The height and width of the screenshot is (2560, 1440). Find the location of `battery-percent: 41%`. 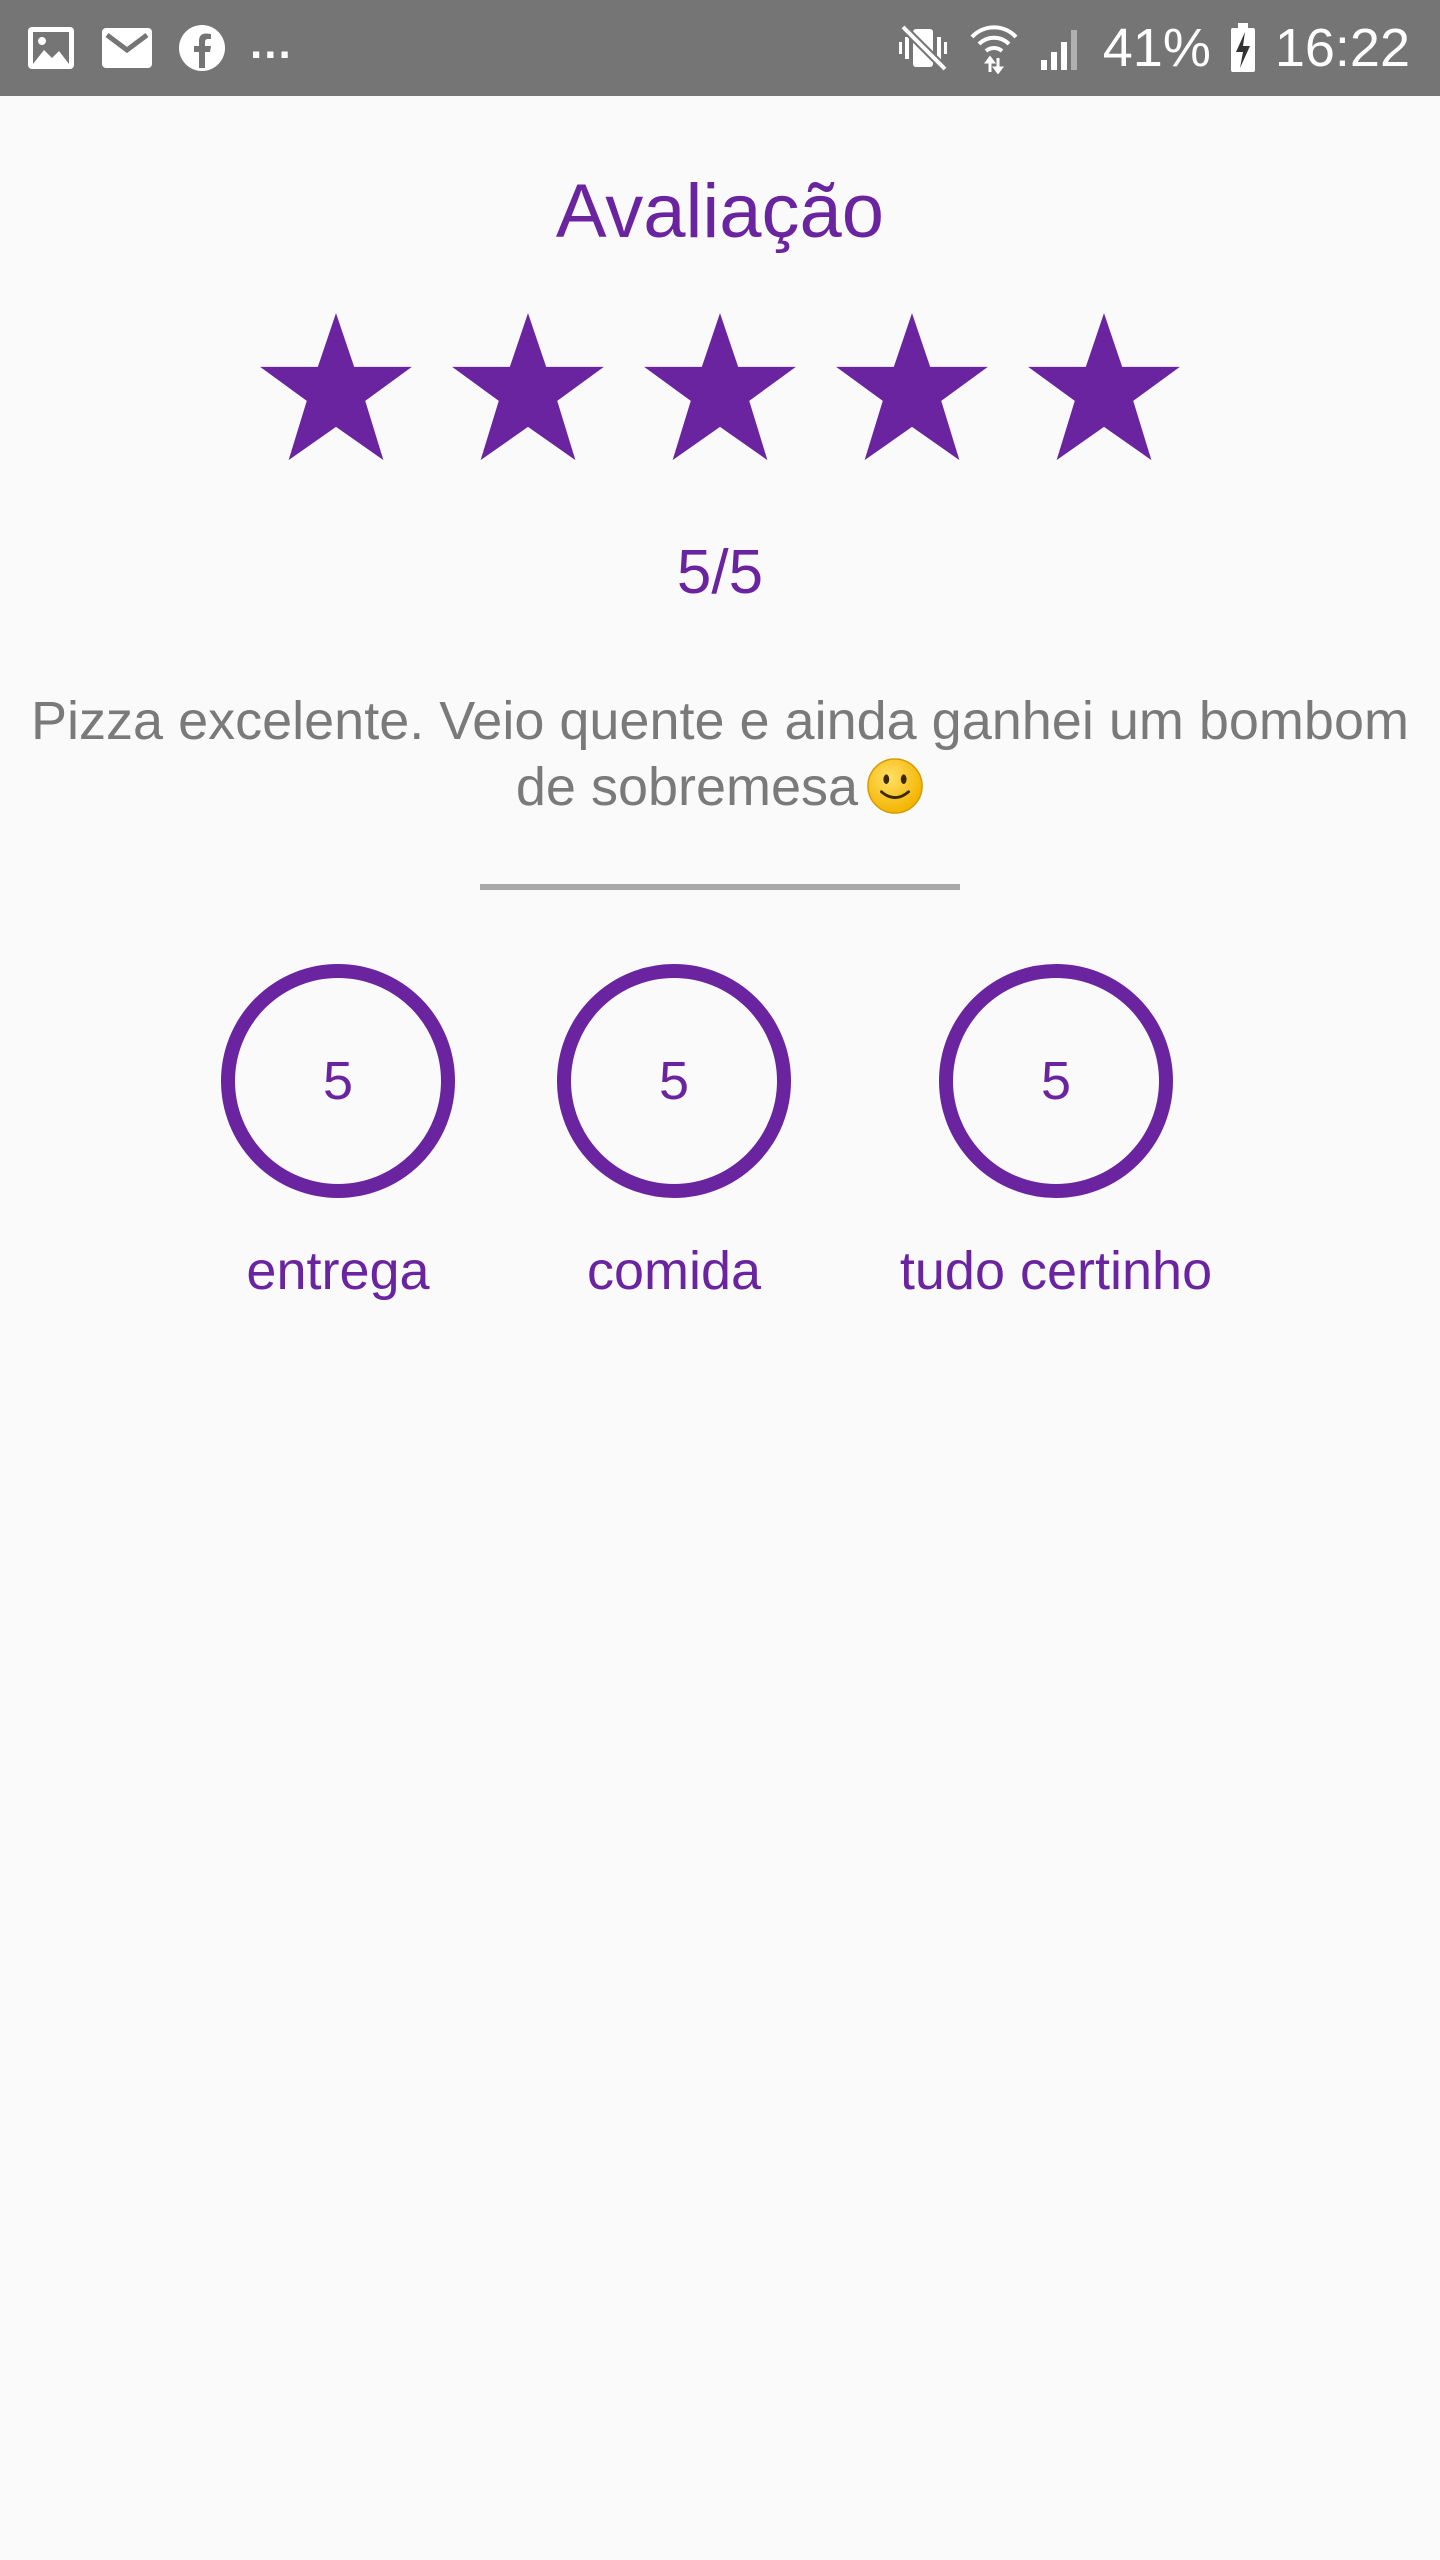

battery-percent: 41% is located at coordinates (1156, 48).